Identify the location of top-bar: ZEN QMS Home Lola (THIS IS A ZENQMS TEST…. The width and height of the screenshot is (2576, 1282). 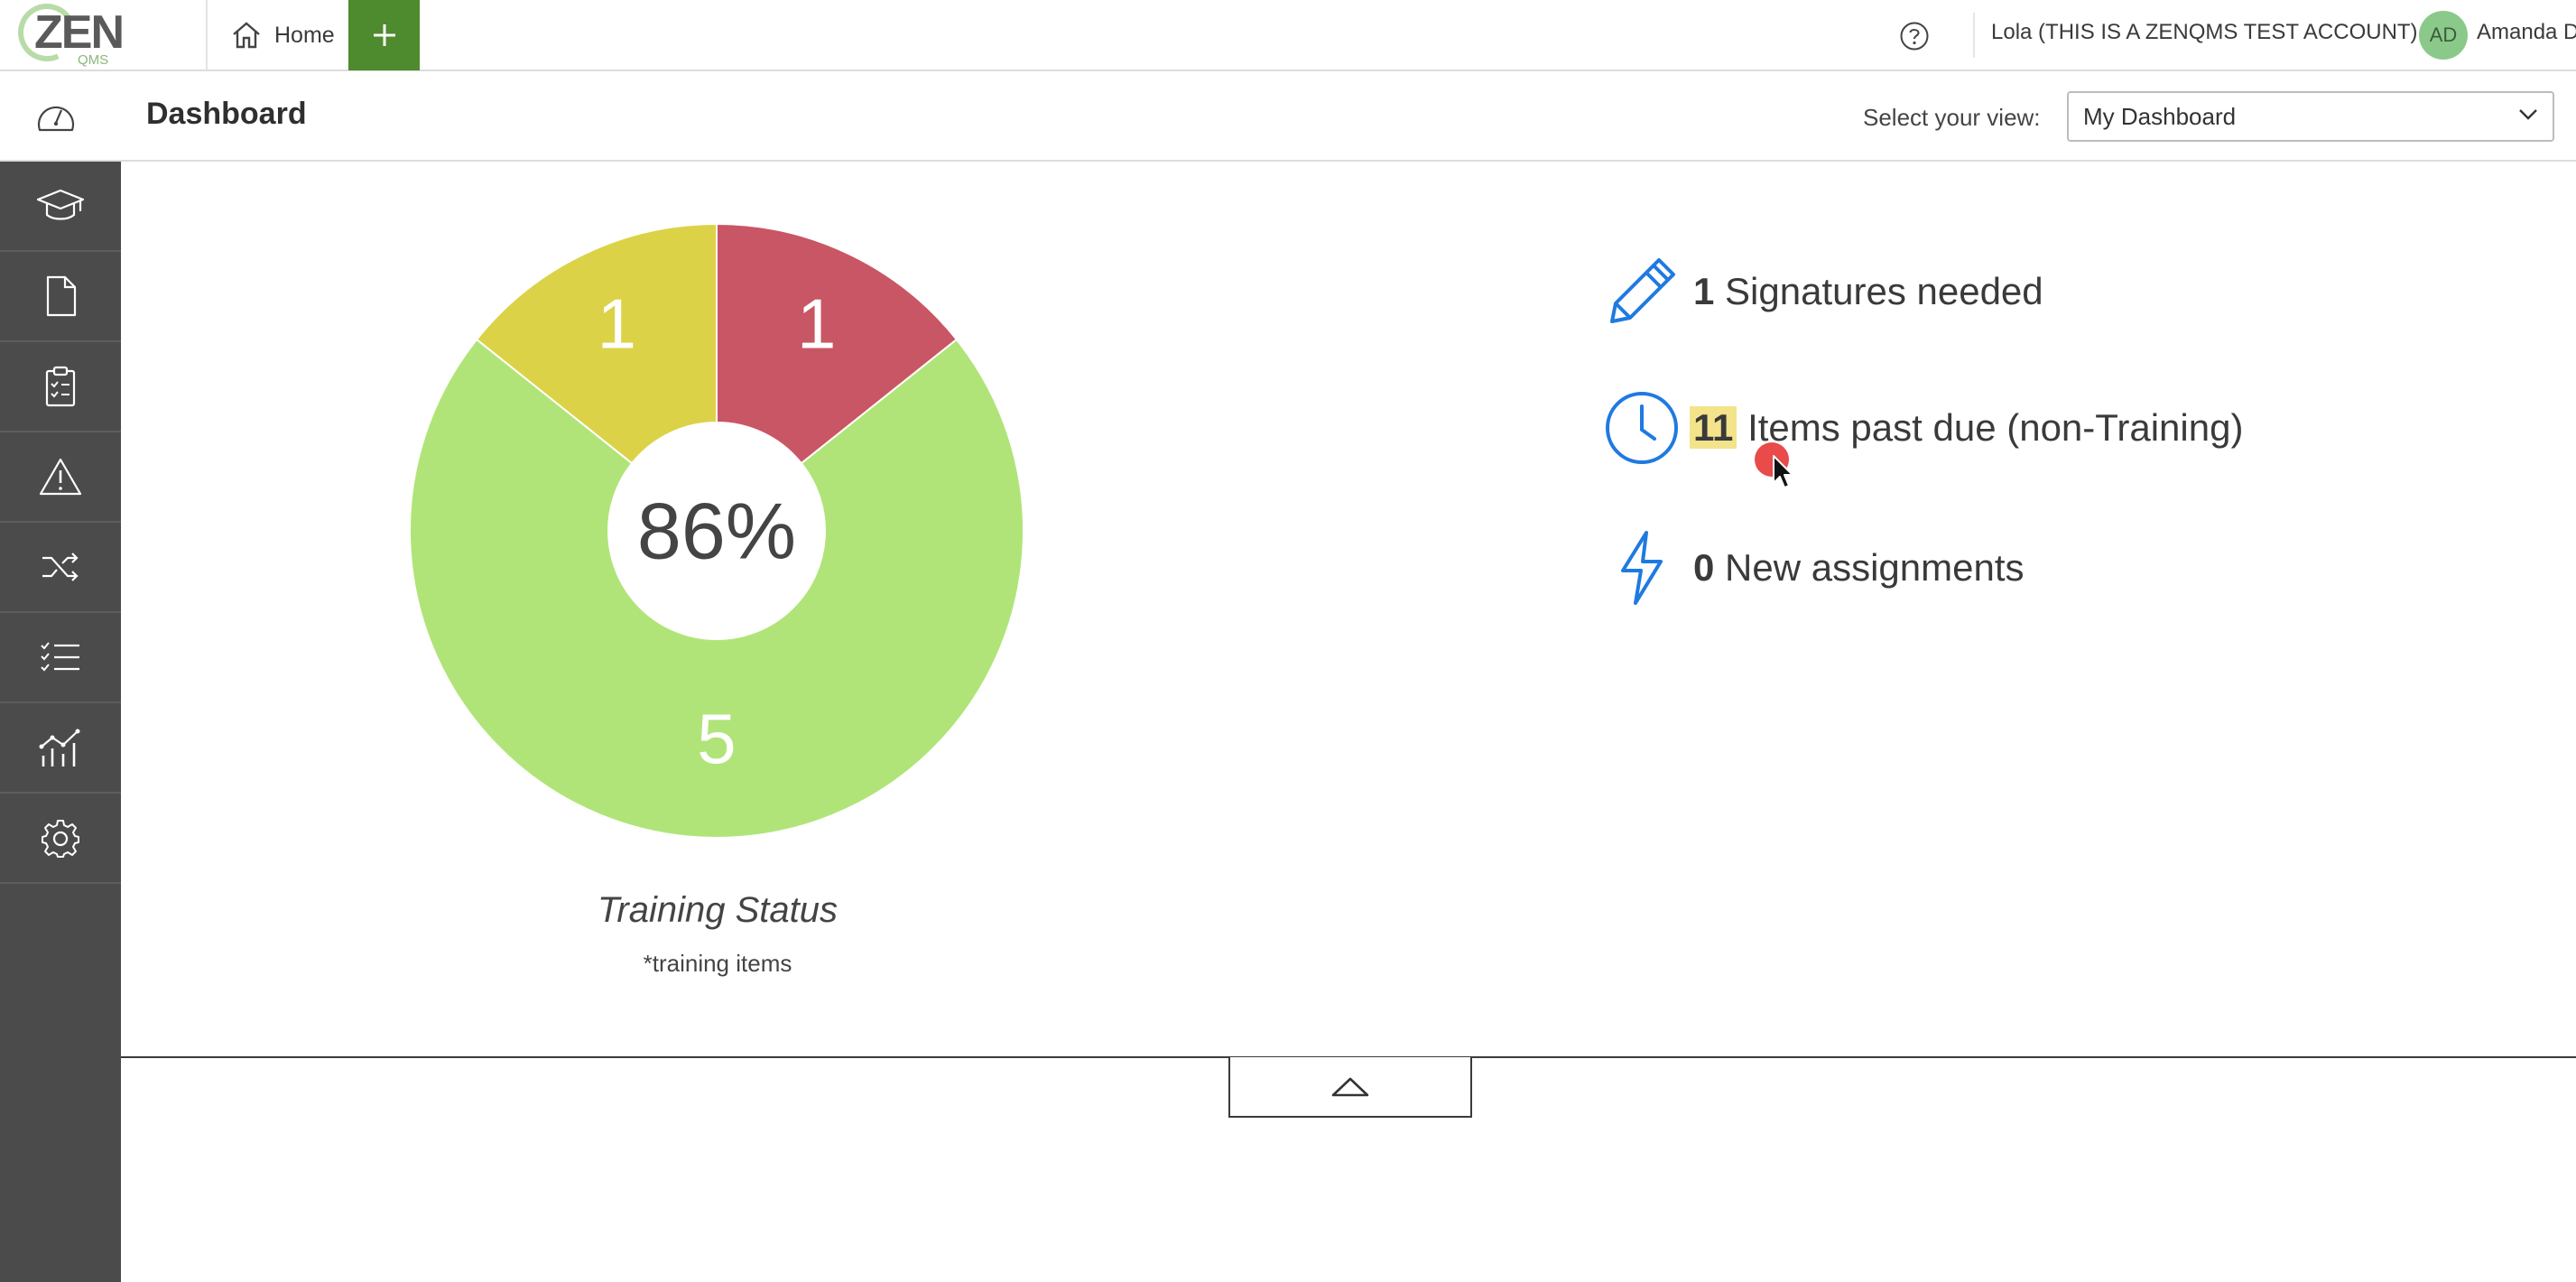
(1288, 36).